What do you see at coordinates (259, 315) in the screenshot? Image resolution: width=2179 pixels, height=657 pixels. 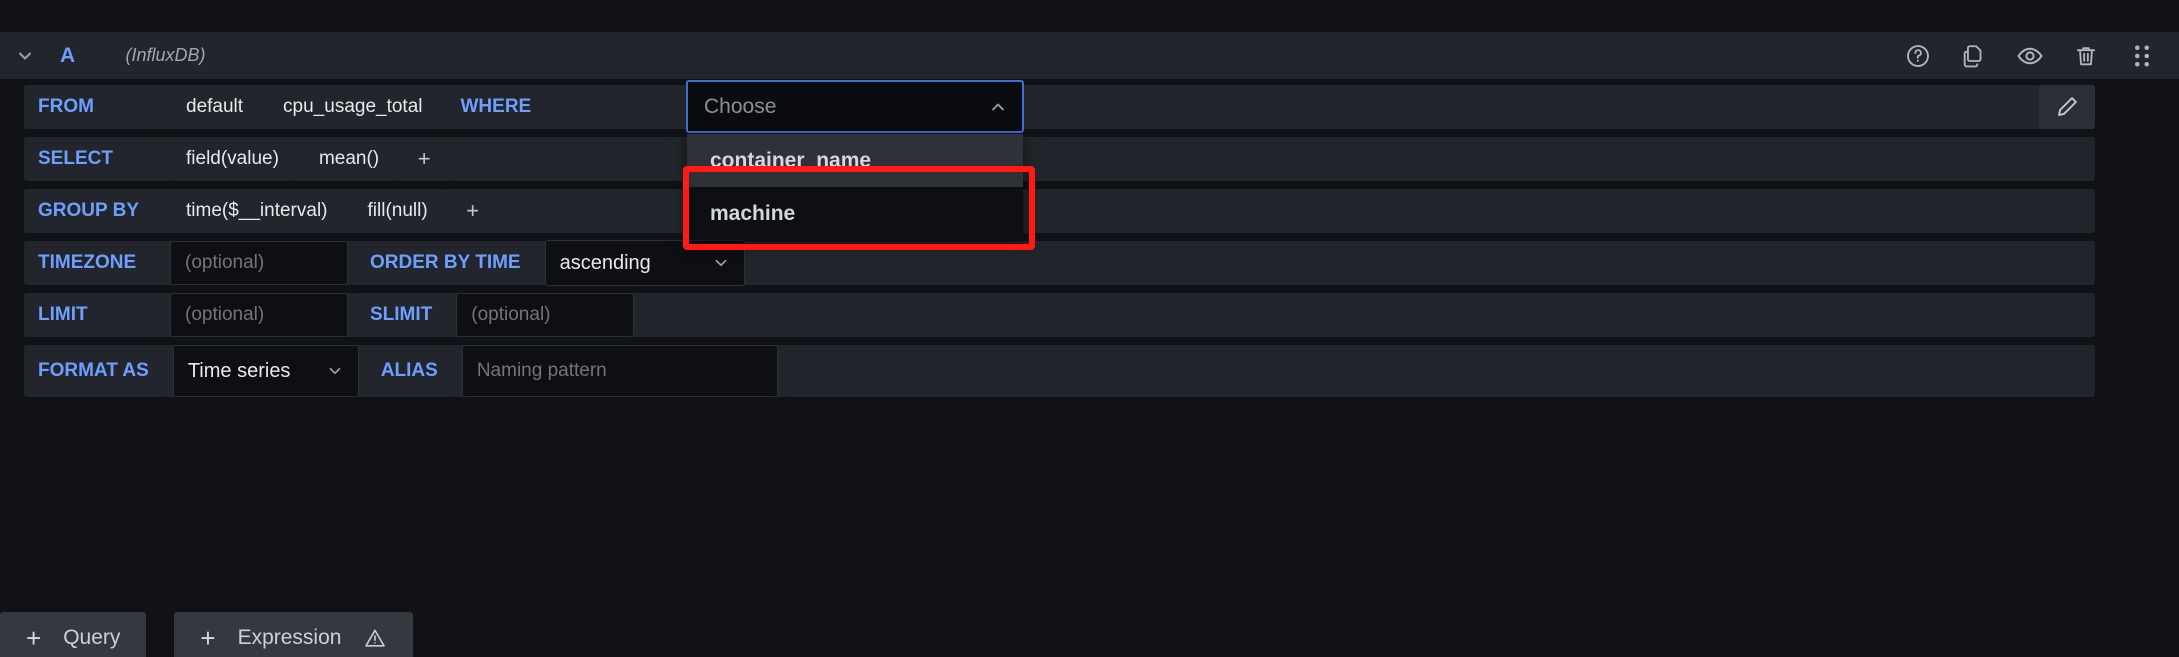 I see `limit-input` at bounding box center [259, 315].